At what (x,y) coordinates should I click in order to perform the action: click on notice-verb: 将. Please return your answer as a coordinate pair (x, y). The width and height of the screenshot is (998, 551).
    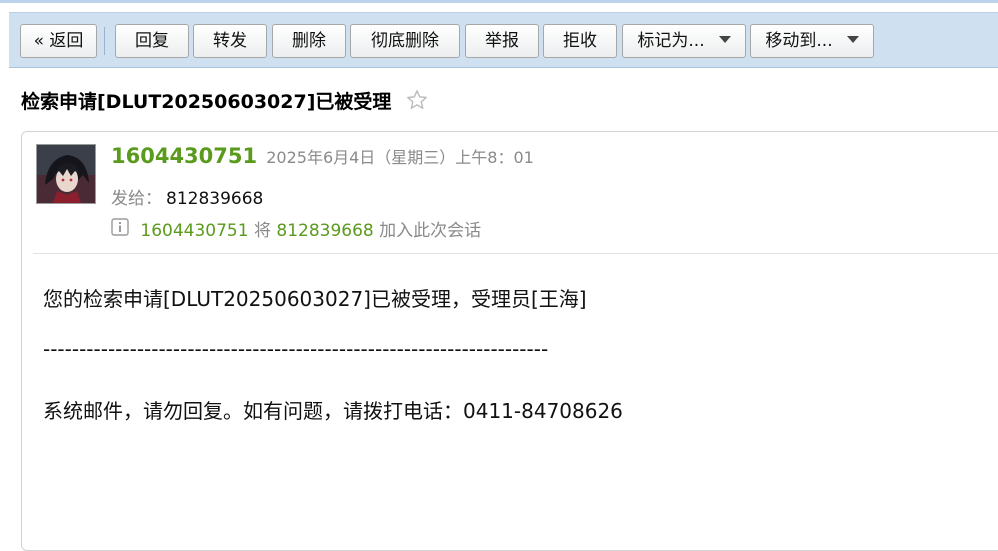
    Looking at the image, I should click on (262, 231).